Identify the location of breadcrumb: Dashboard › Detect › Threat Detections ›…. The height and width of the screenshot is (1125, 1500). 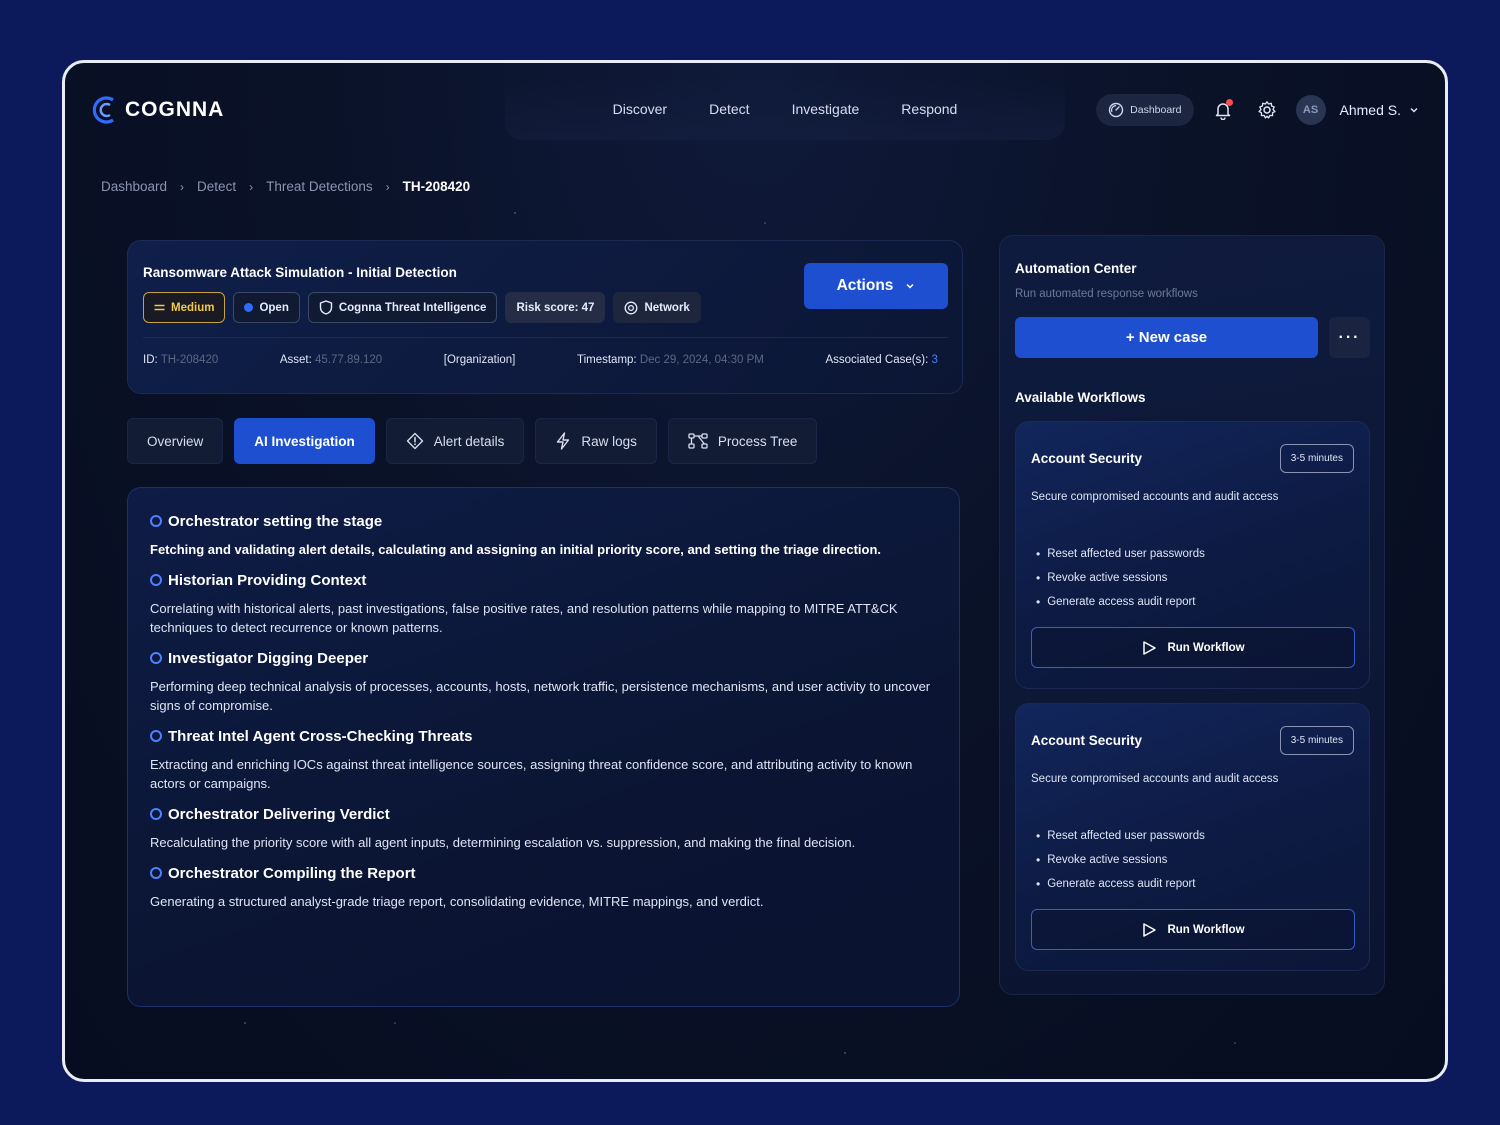
(285, 186).